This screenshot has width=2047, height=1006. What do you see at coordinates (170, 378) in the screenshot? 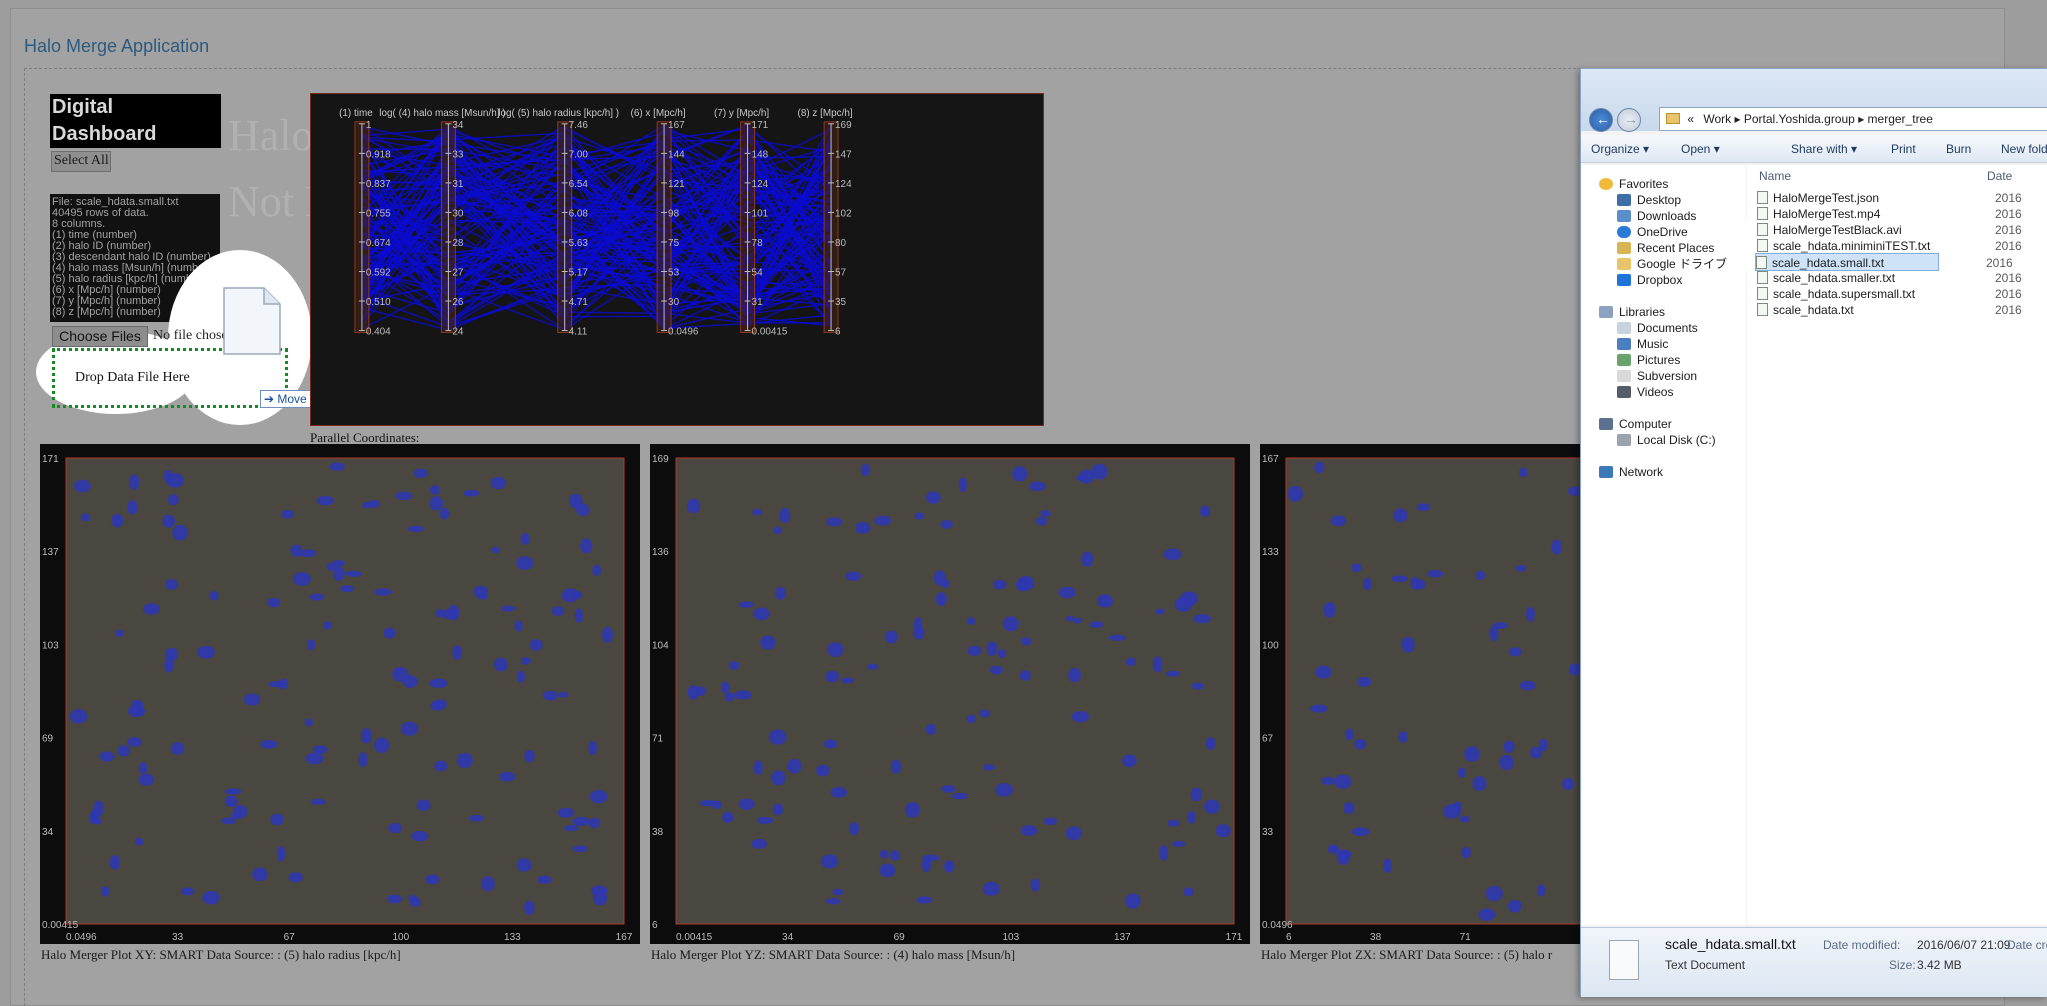
I see `drop-zone: Drop Data File Here` at bounding box center [170, 378].